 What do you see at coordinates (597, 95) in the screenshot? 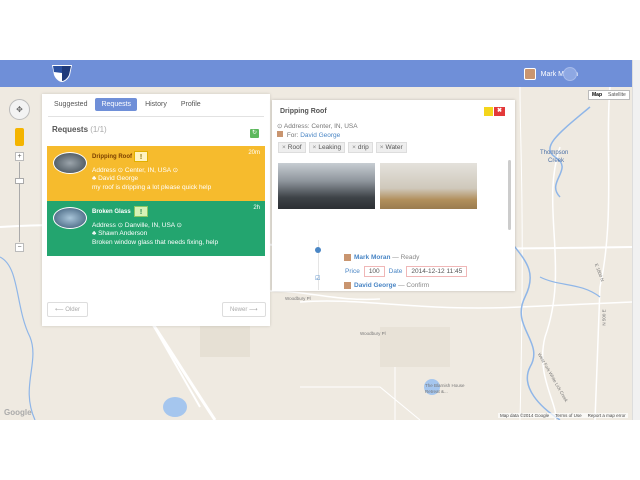
I see `map-type-map: Map` at bounding box center [597, 95].